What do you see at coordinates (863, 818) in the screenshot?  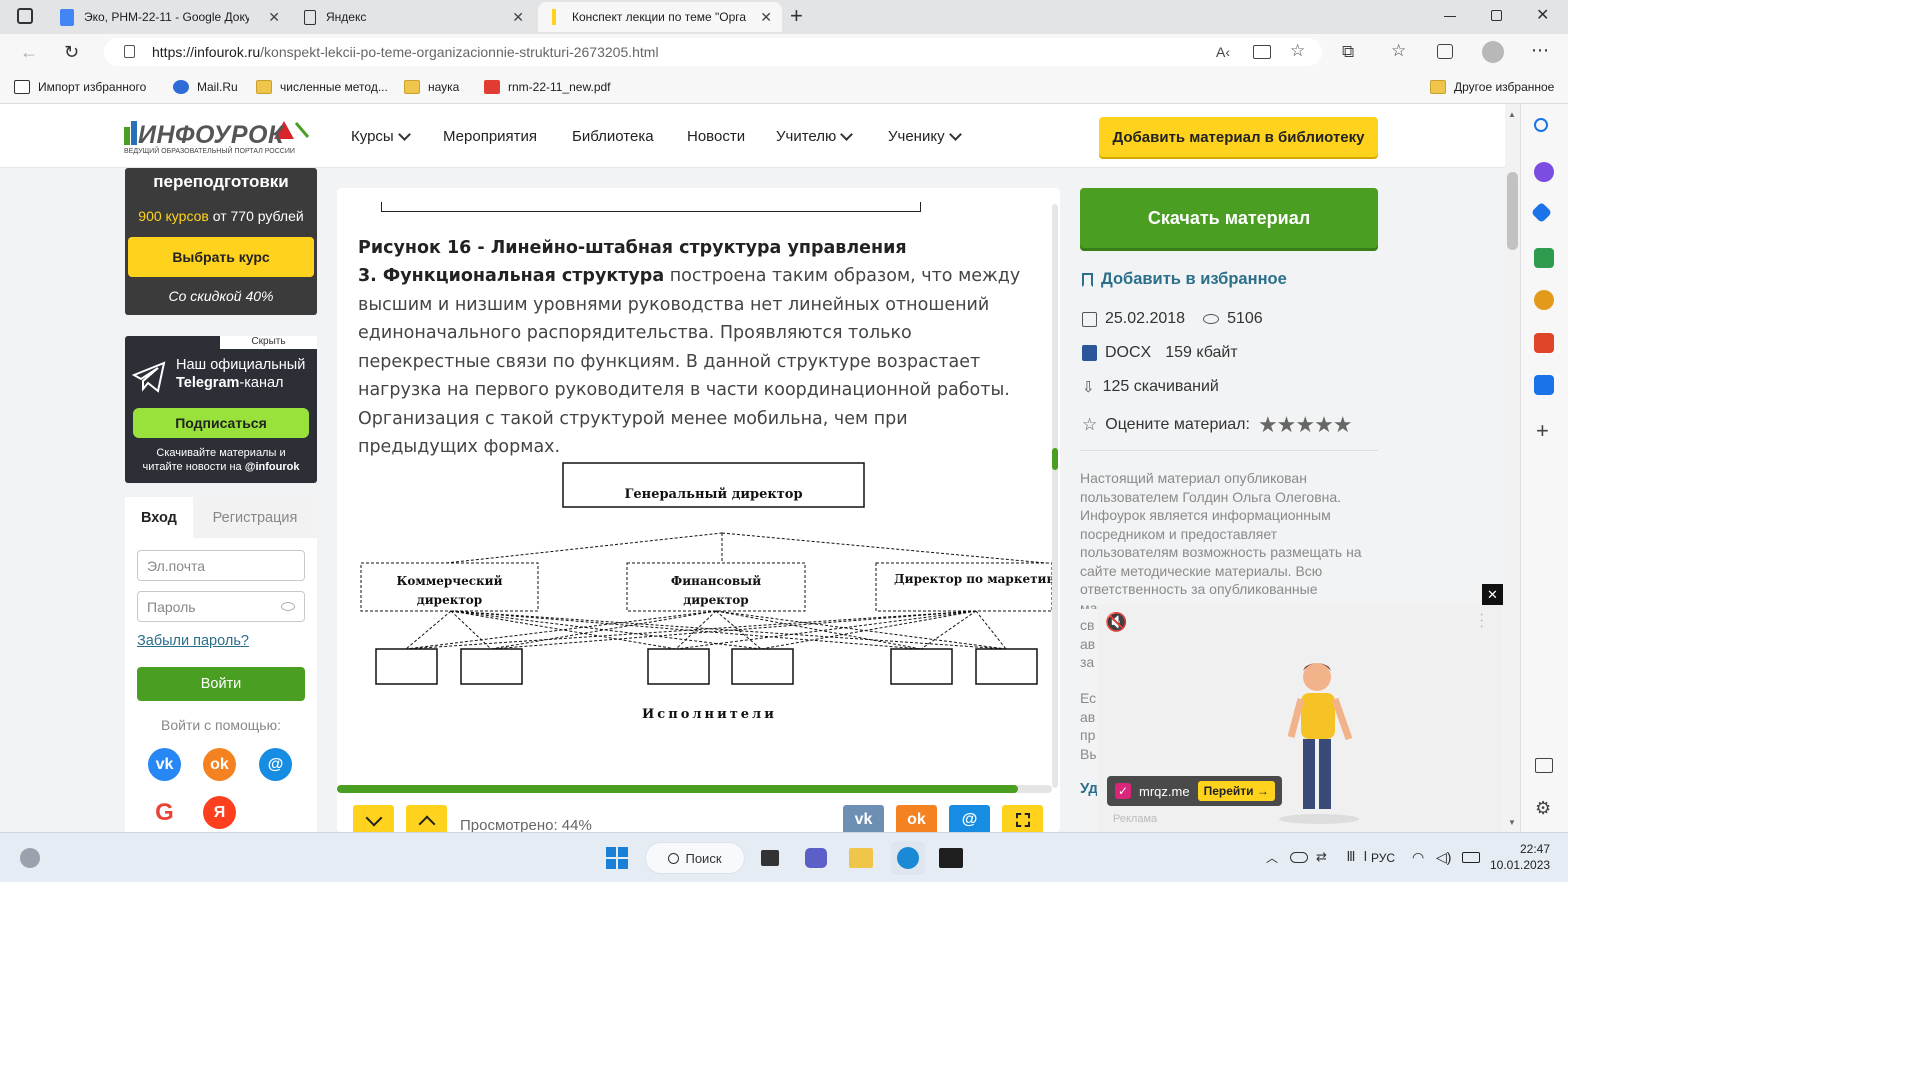 I see `share-vk-button: vk` at bounding box center [863, 818].